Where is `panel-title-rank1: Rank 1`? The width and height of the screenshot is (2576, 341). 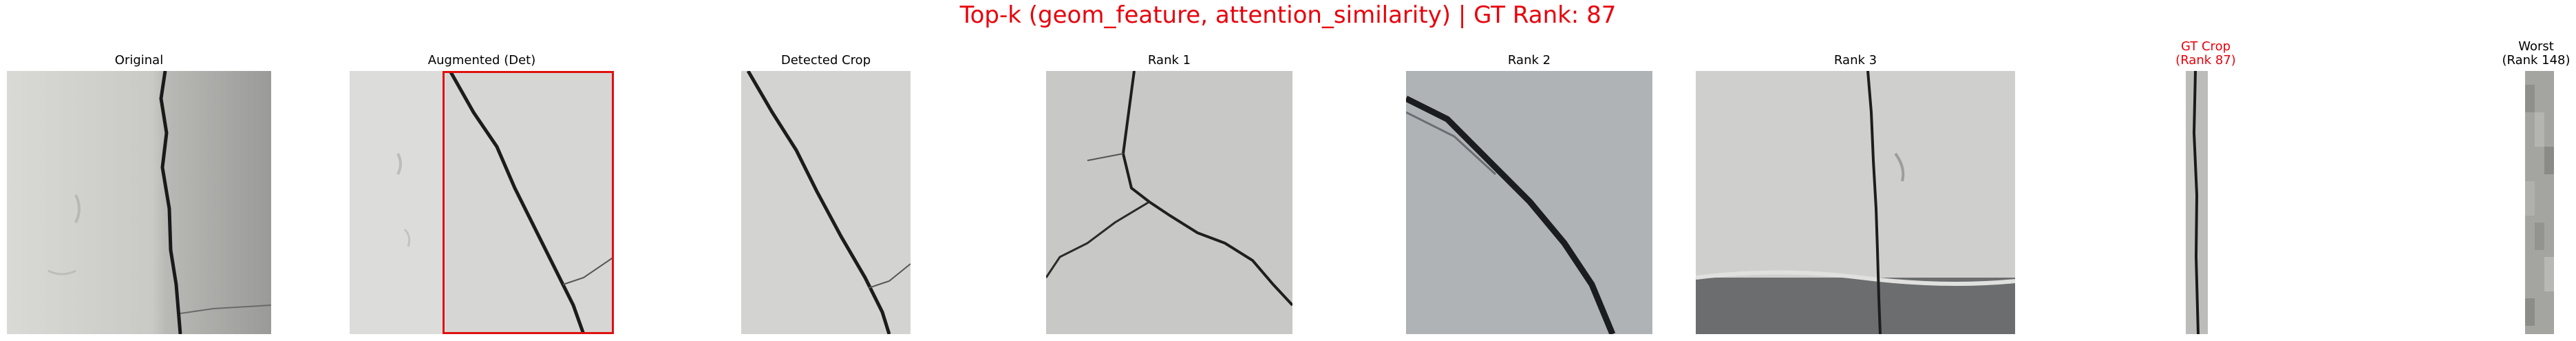
panel-title-rank1: Rank 1 is located at coordinates (1169, 60).